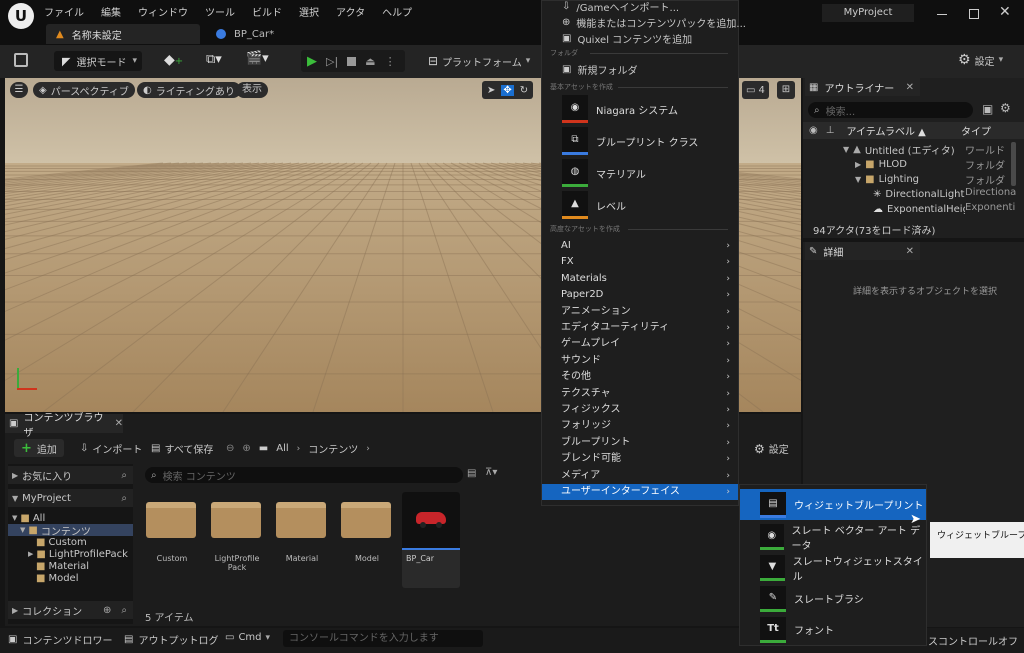 This screenshot has height=653, width=1024. What do you see at coordinates (640, 410) in the screenshot?
I see `menu-category-item: フィジックス ›` at bounding box center [640, 410].